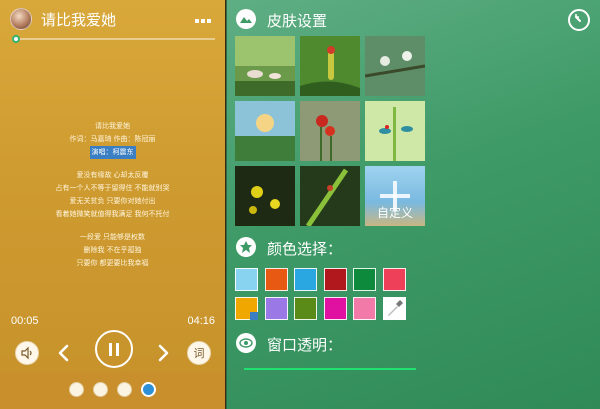 The height and width of the screenshot is (409, 600). What do you see at coordinates (265, 196) in the screenshot?
I see `skin-thumb-yellow-flowers` at bounding box center [265, 196].